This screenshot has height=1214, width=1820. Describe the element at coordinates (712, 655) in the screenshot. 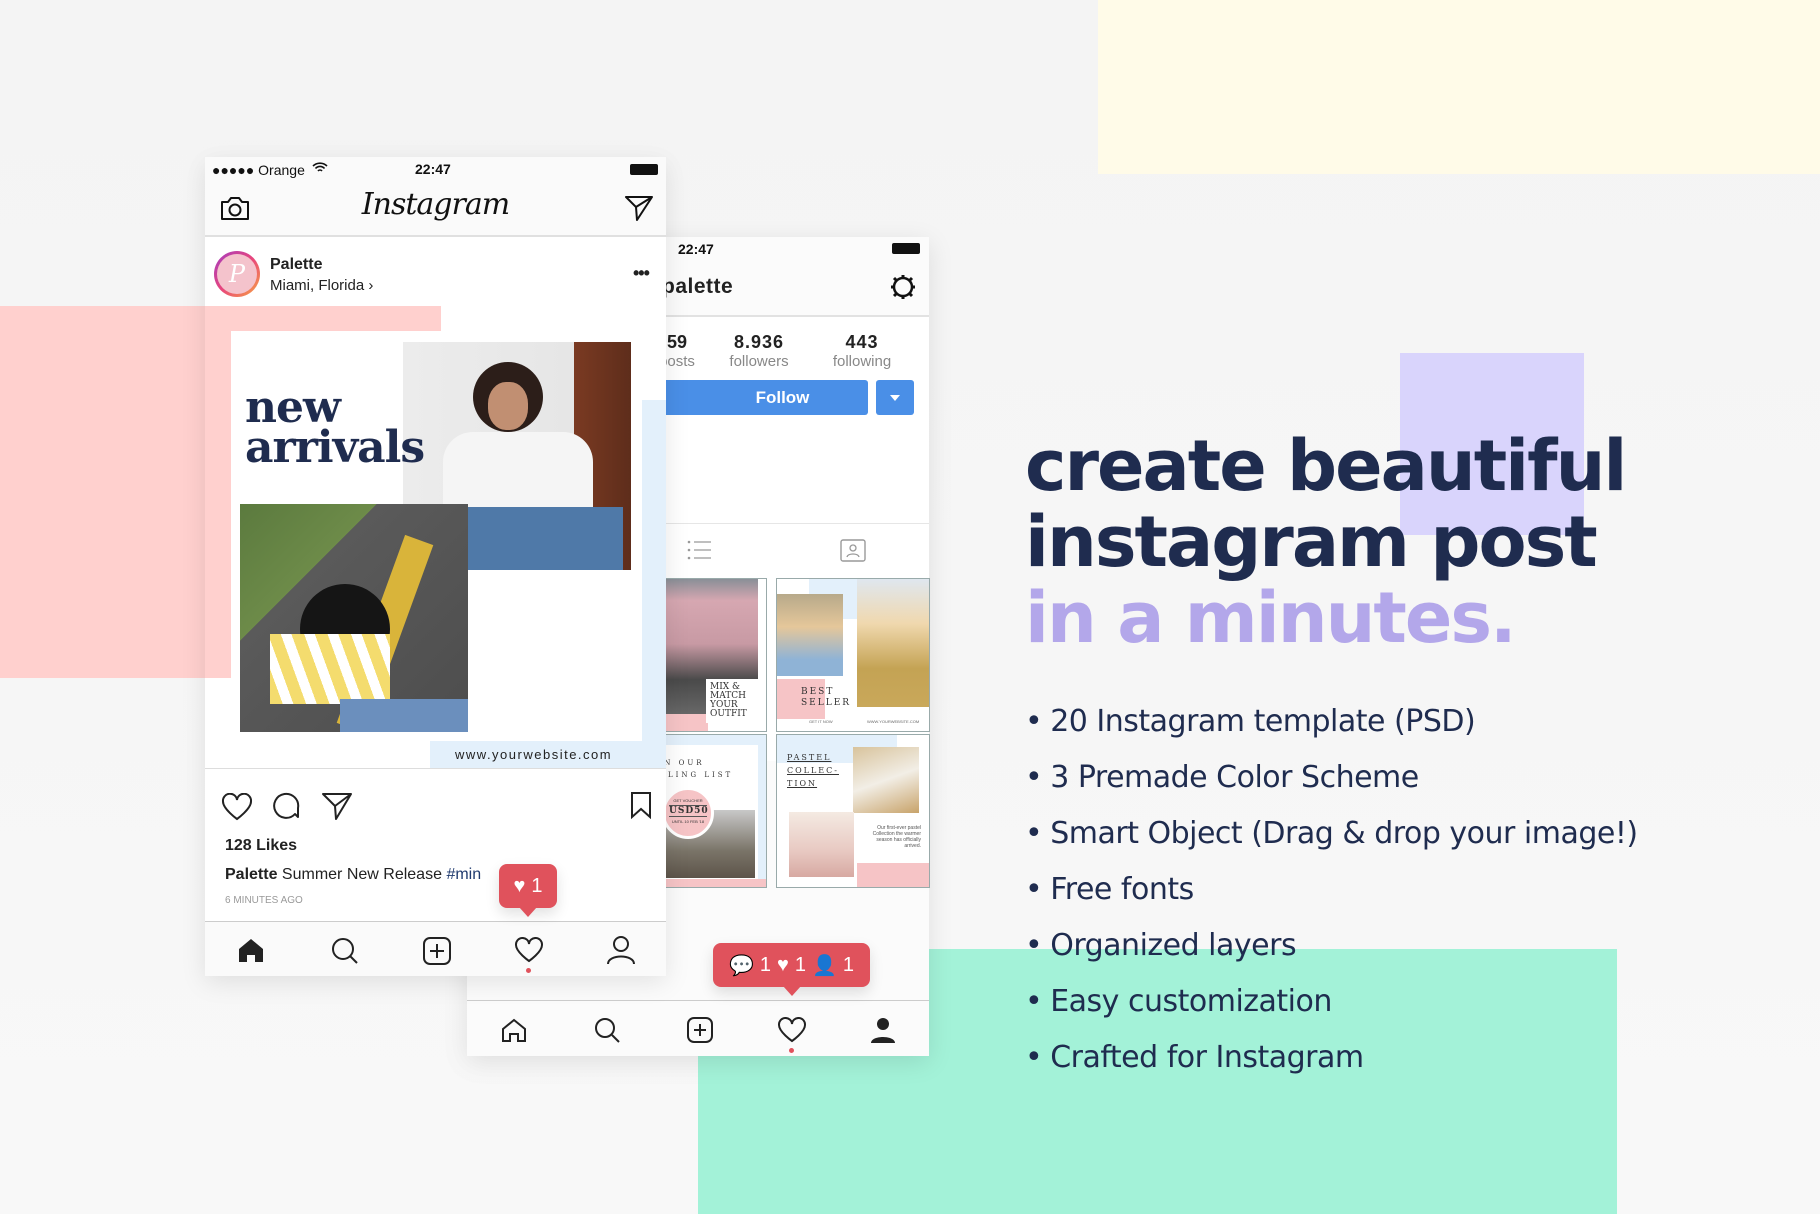

I see `grid-post-mix-match: MIX & MATCH YOUR OUTFIT` at that location.